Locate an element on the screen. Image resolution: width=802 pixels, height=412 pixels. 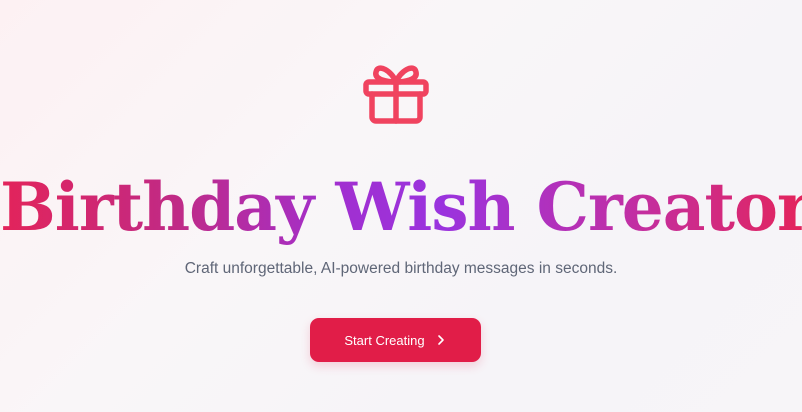
start-creating-button: Start Creating is located at coordinates (395, 340).